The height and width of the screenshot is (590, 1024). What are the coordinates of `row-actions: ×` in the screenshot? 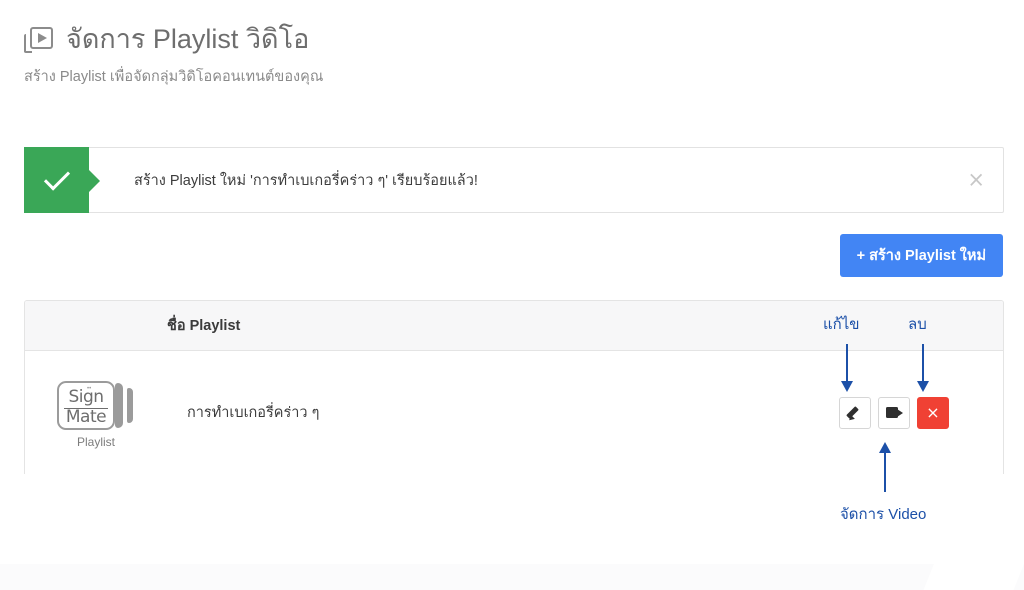 It's located at (921, 412).